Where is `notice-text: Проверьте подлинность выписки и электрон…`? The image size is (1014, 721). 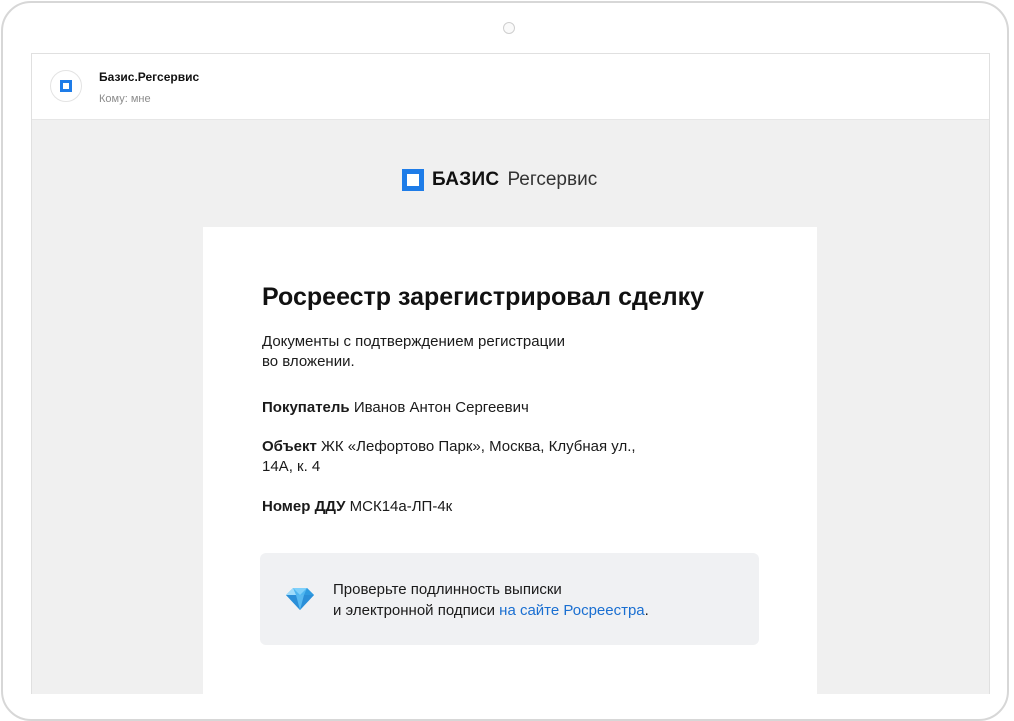 notice-text: Проверьте подлинность выписки и электрон… is located at coordinates (491, 600).